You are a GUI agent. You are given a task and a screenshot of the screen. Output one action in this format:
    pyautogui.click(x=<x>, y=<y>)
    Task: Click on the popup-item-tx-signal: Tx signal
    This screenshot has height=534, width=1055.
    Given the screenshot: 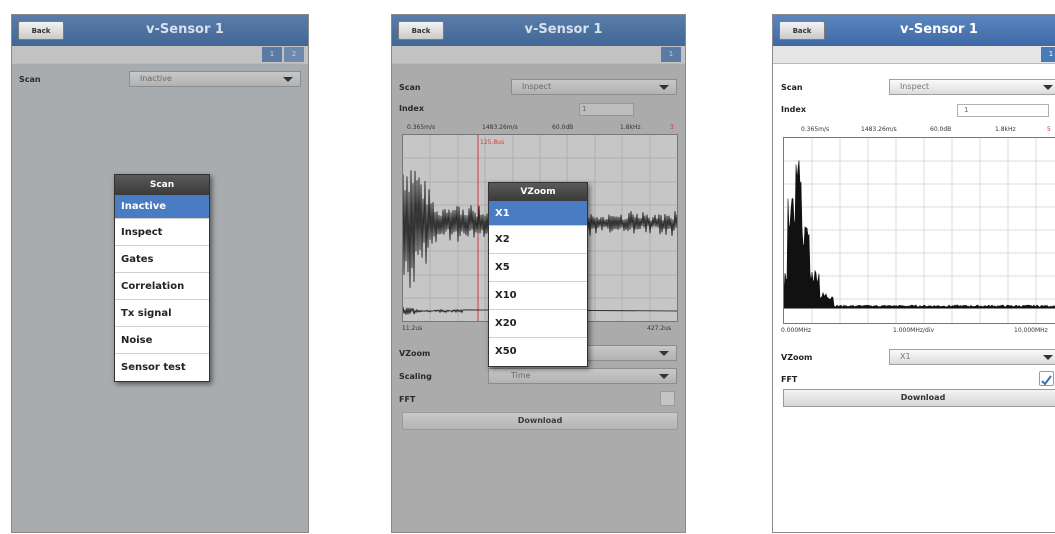 What is the action you would take?
    pyautogui.click(x=162, y=313)
    